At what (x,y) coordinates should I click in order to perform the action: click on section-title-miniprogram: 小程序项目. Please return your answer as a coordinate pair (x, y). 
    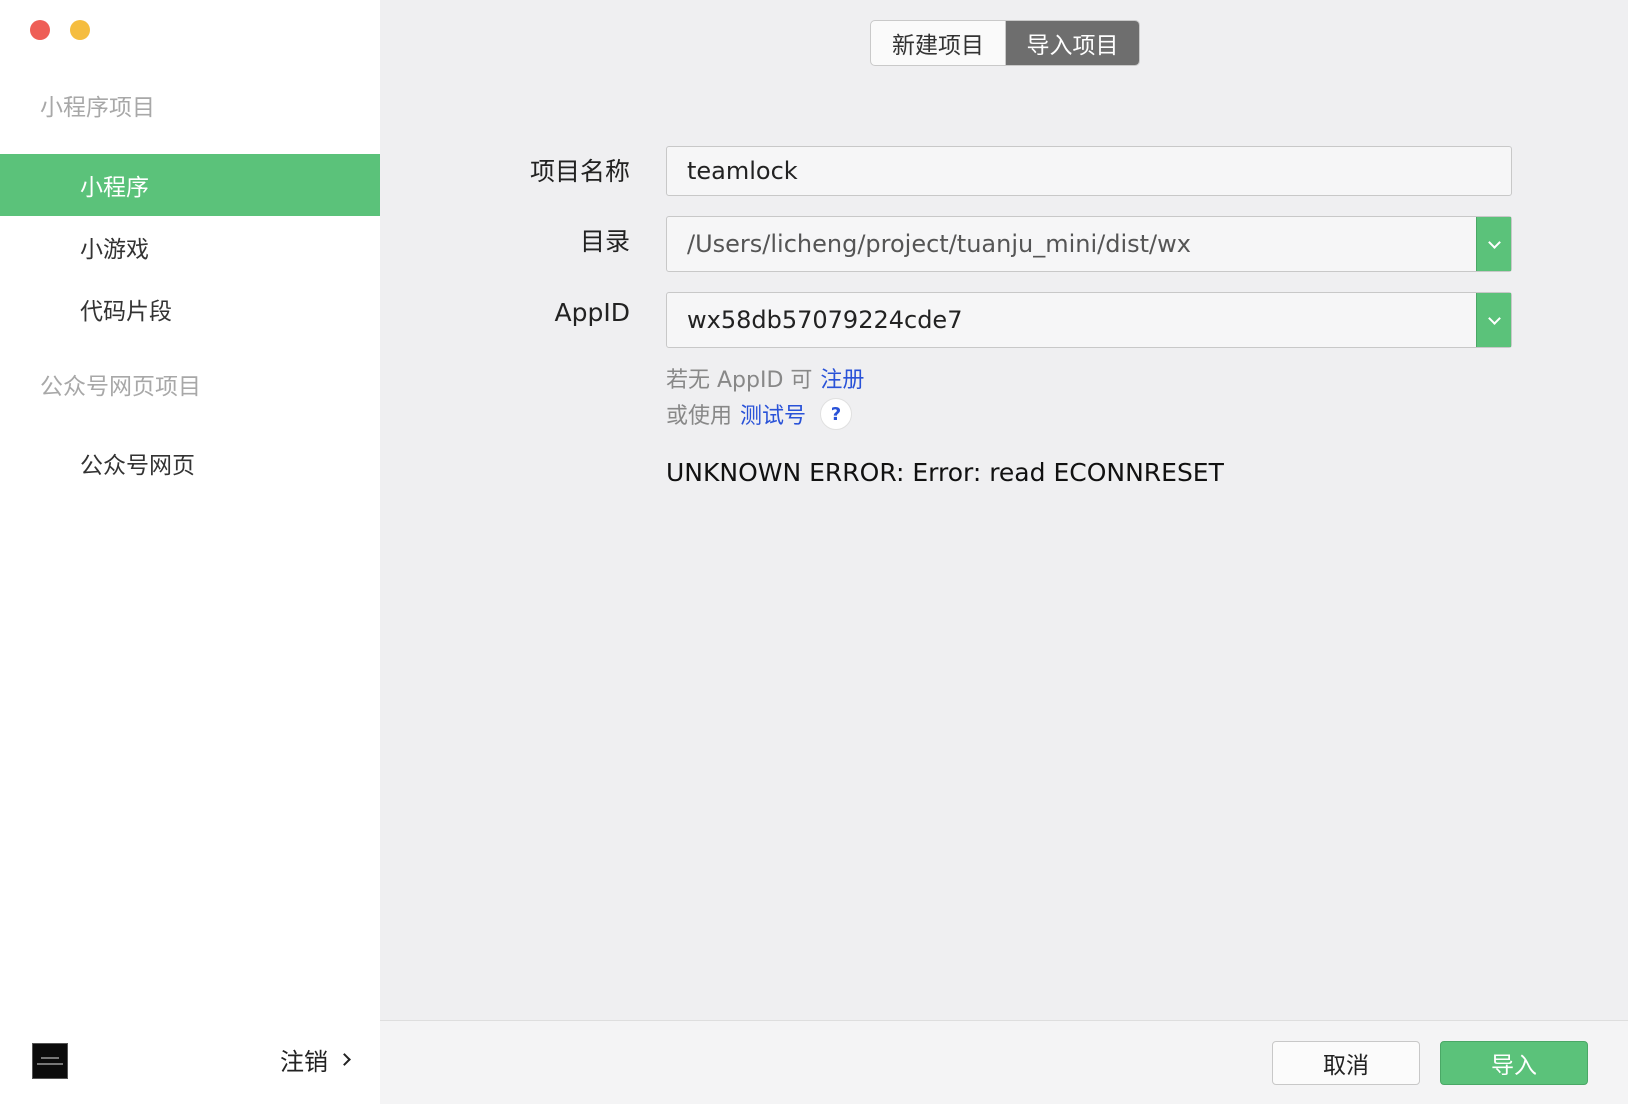
    Looking at the image, I should click on (97, 108).